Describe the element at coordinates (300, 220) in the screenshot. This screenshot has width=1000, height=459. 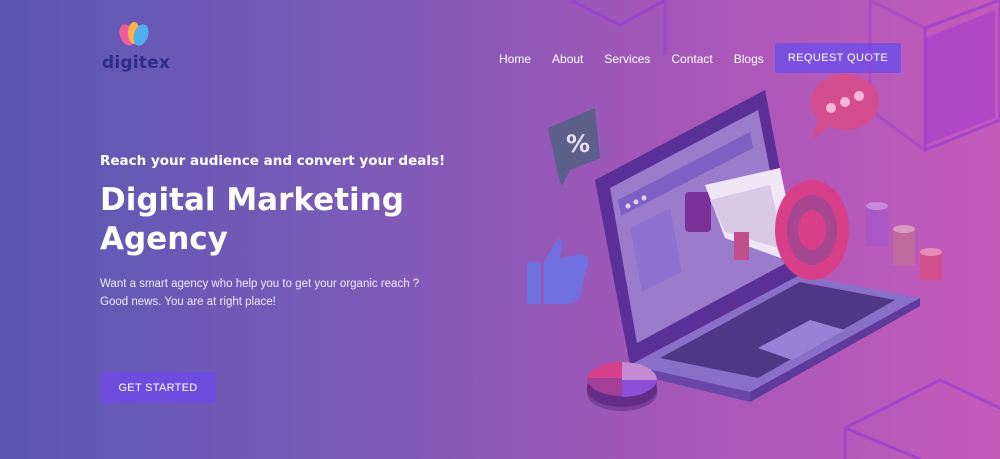
I see `hero-title: Digital Marketing Agency` at that location.